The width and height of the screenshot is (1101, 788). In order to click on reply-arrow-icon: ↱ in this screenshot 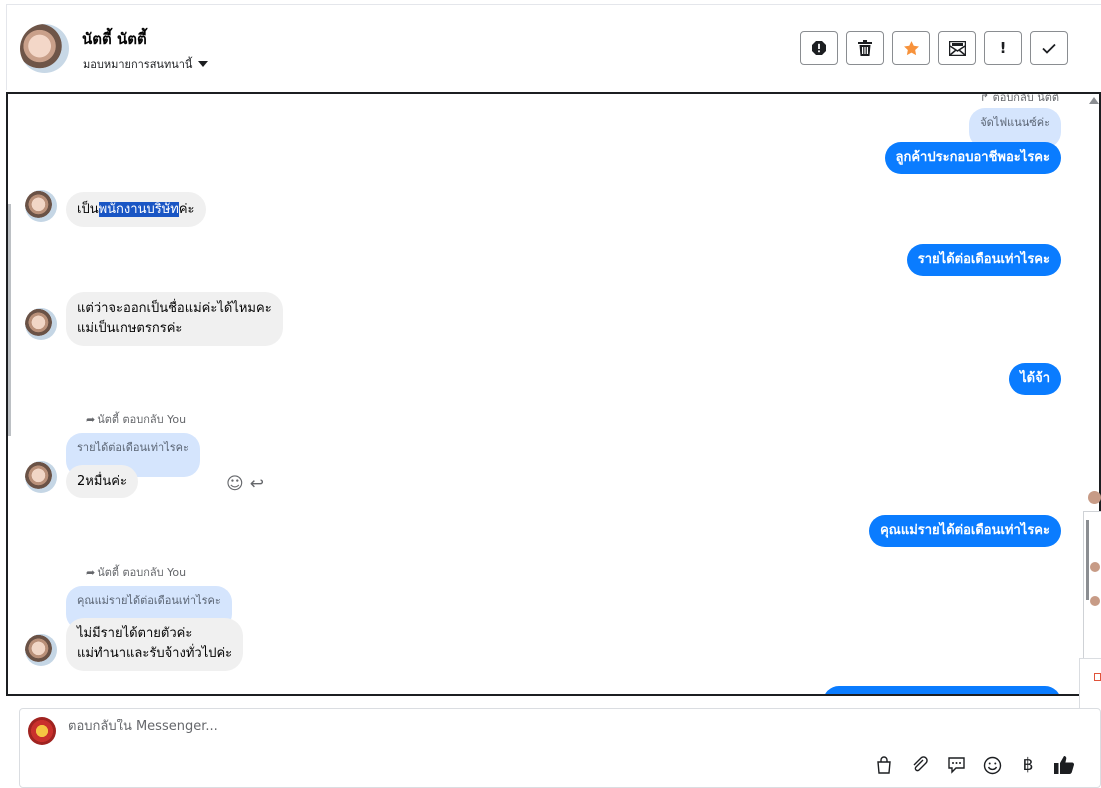, I will do `click(986, 98)`.